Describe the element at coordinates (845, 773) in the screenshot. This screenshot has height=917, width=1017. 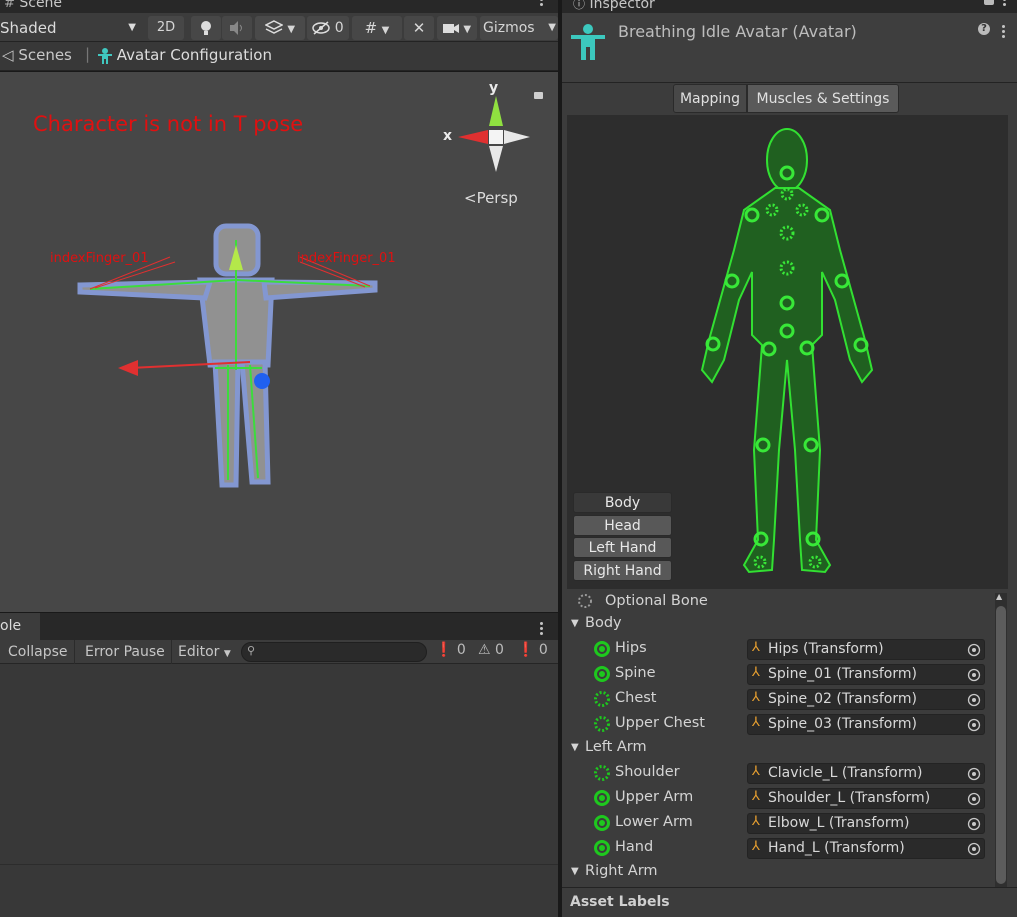
I see `transform-field-value: Clavicle_L (Transform)` at that location.